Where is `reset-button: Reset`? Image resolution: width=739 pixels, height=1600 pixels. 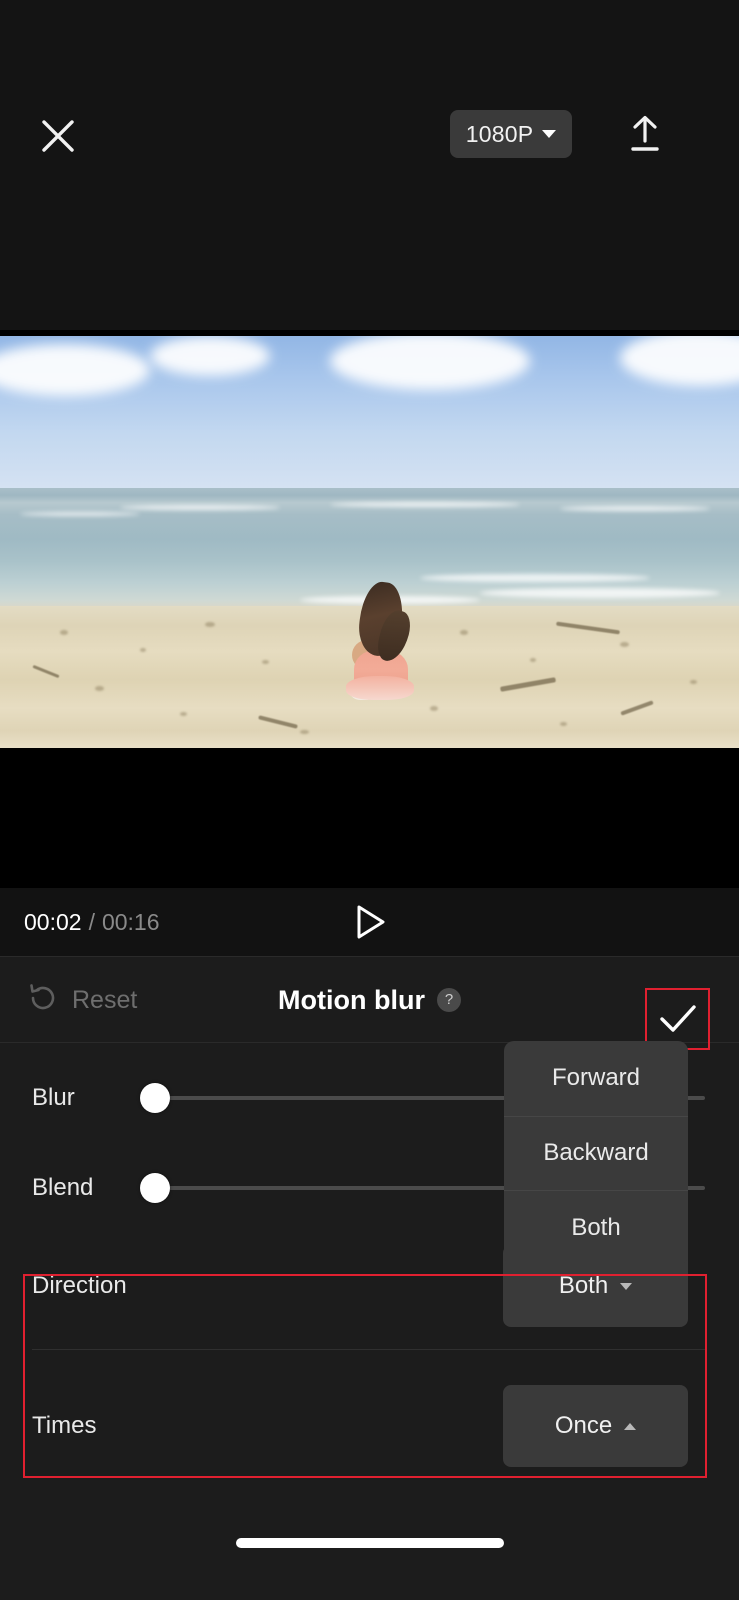
reset-button: Reset is located at coordinates (82, 1000).